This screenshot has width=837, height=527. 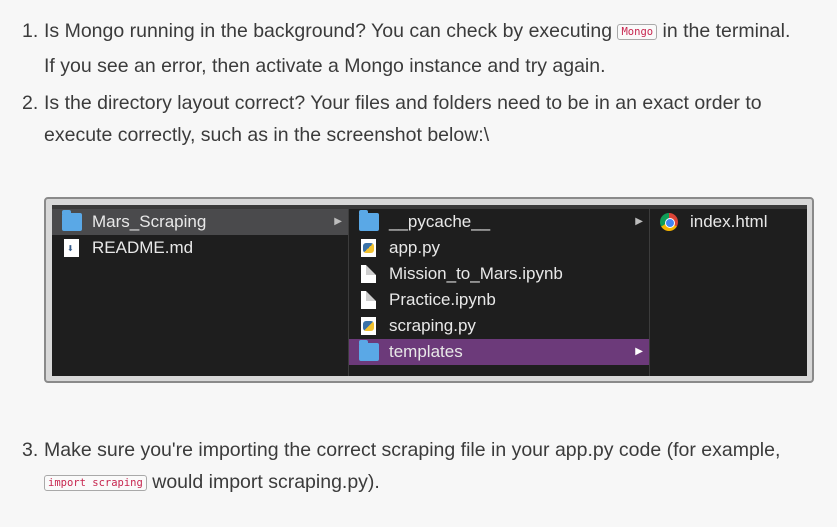 I want to click on finder-item-pycache: __pycache__ ▶, so click(x=499, y=222).